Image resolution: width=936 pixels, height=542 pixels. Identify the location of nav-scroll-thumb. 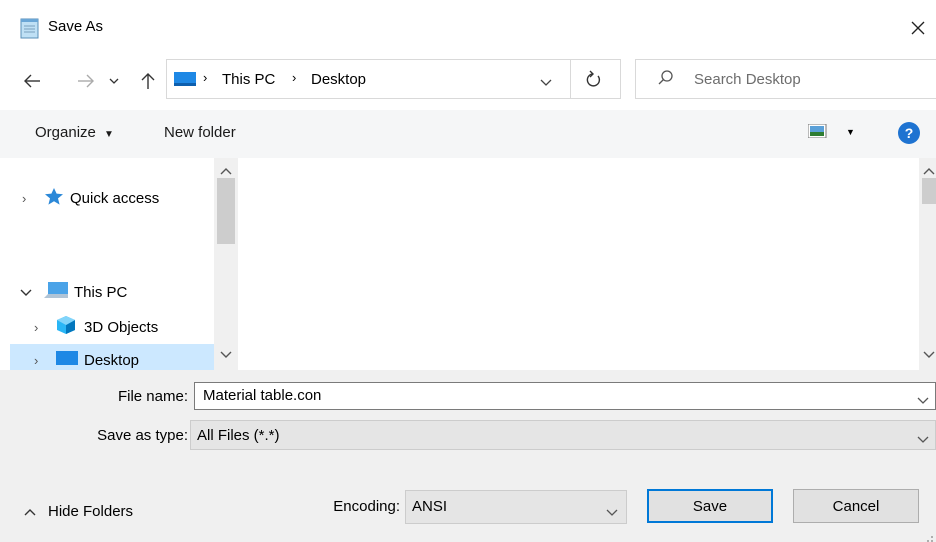
(226, 211).